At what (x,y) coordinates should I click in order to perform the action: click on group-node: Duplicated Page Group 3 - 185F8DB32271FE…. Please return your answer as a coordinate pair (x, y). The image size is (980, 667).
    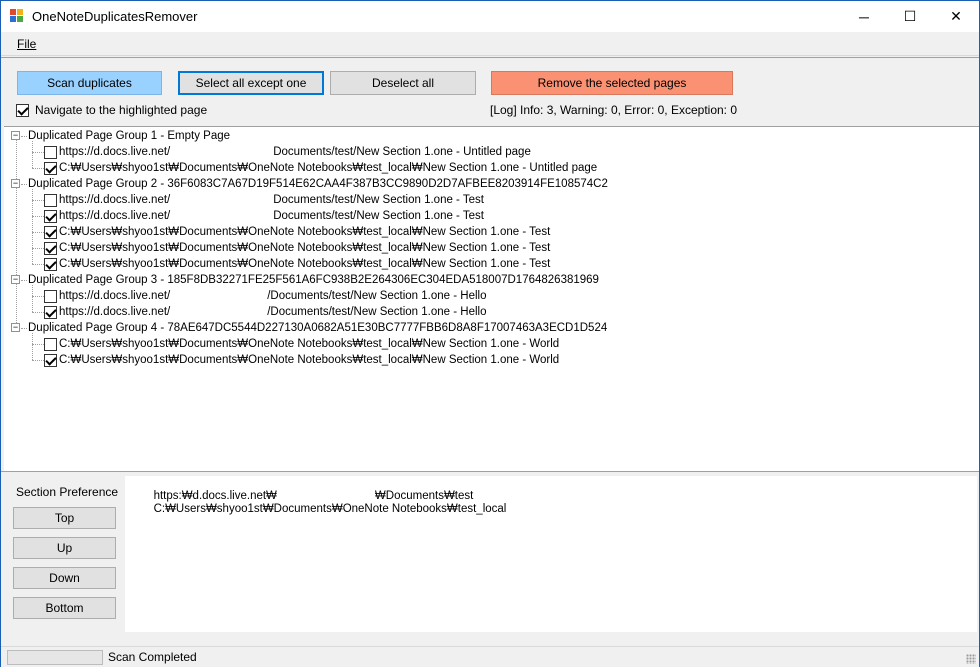
    Looking at the image, I should click on (313, 280).